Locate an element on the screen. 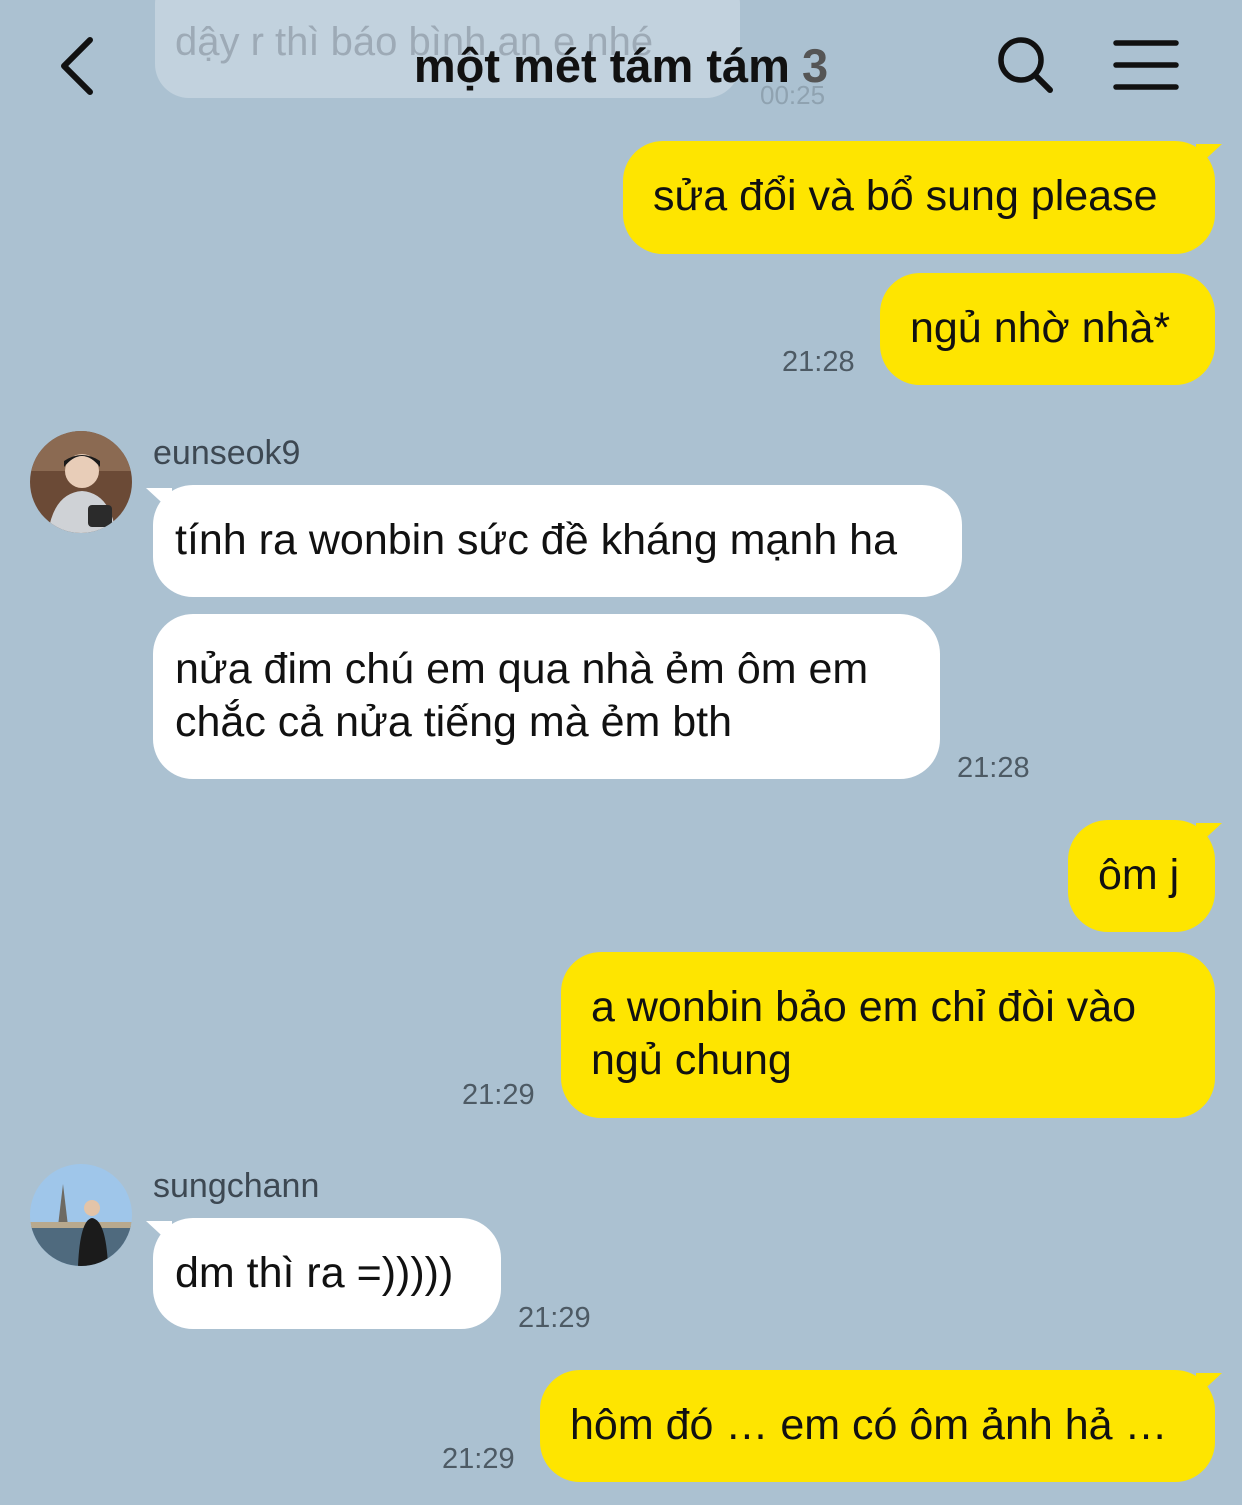 Image resolution: width=1242 pixels, height=1505 pixels. outgoing-message-bubble: ngủ nhờ nhà* is located at coordinates (1047, 329).